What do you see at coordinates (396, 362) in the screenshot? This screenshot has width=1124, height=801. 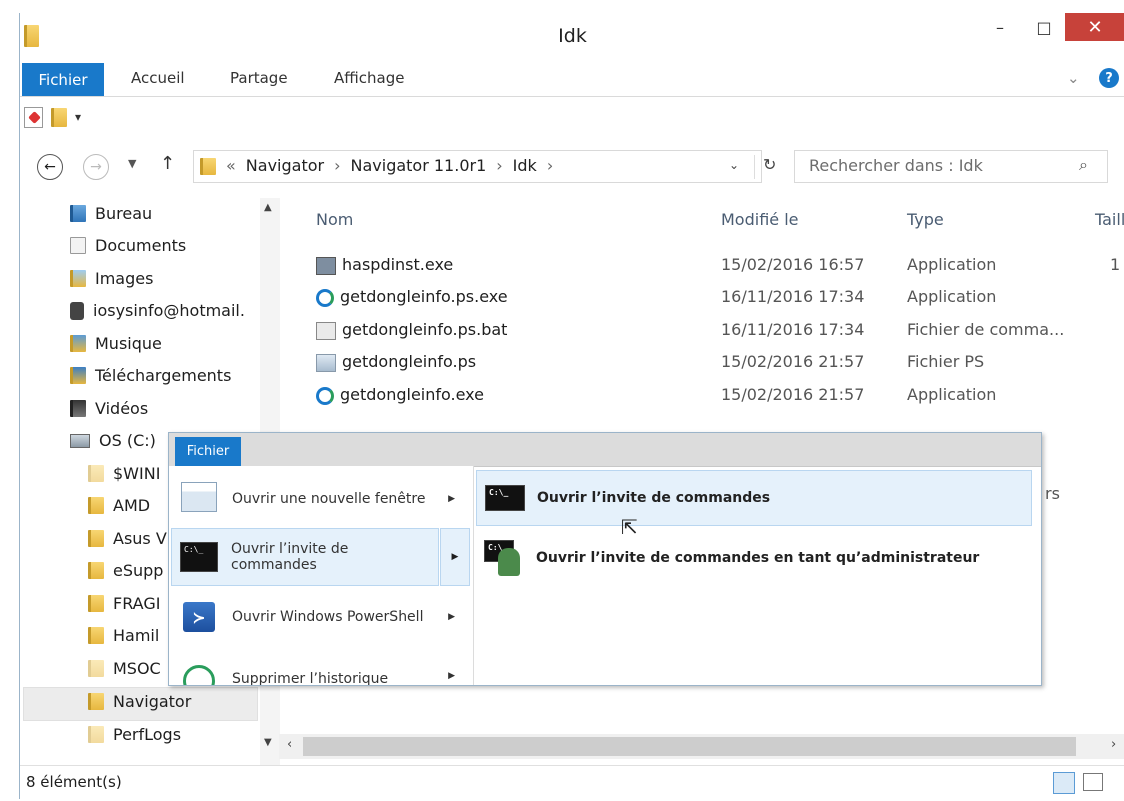 I see `table-row: getdongleinfo.ps` at bounding box center [396, 362].